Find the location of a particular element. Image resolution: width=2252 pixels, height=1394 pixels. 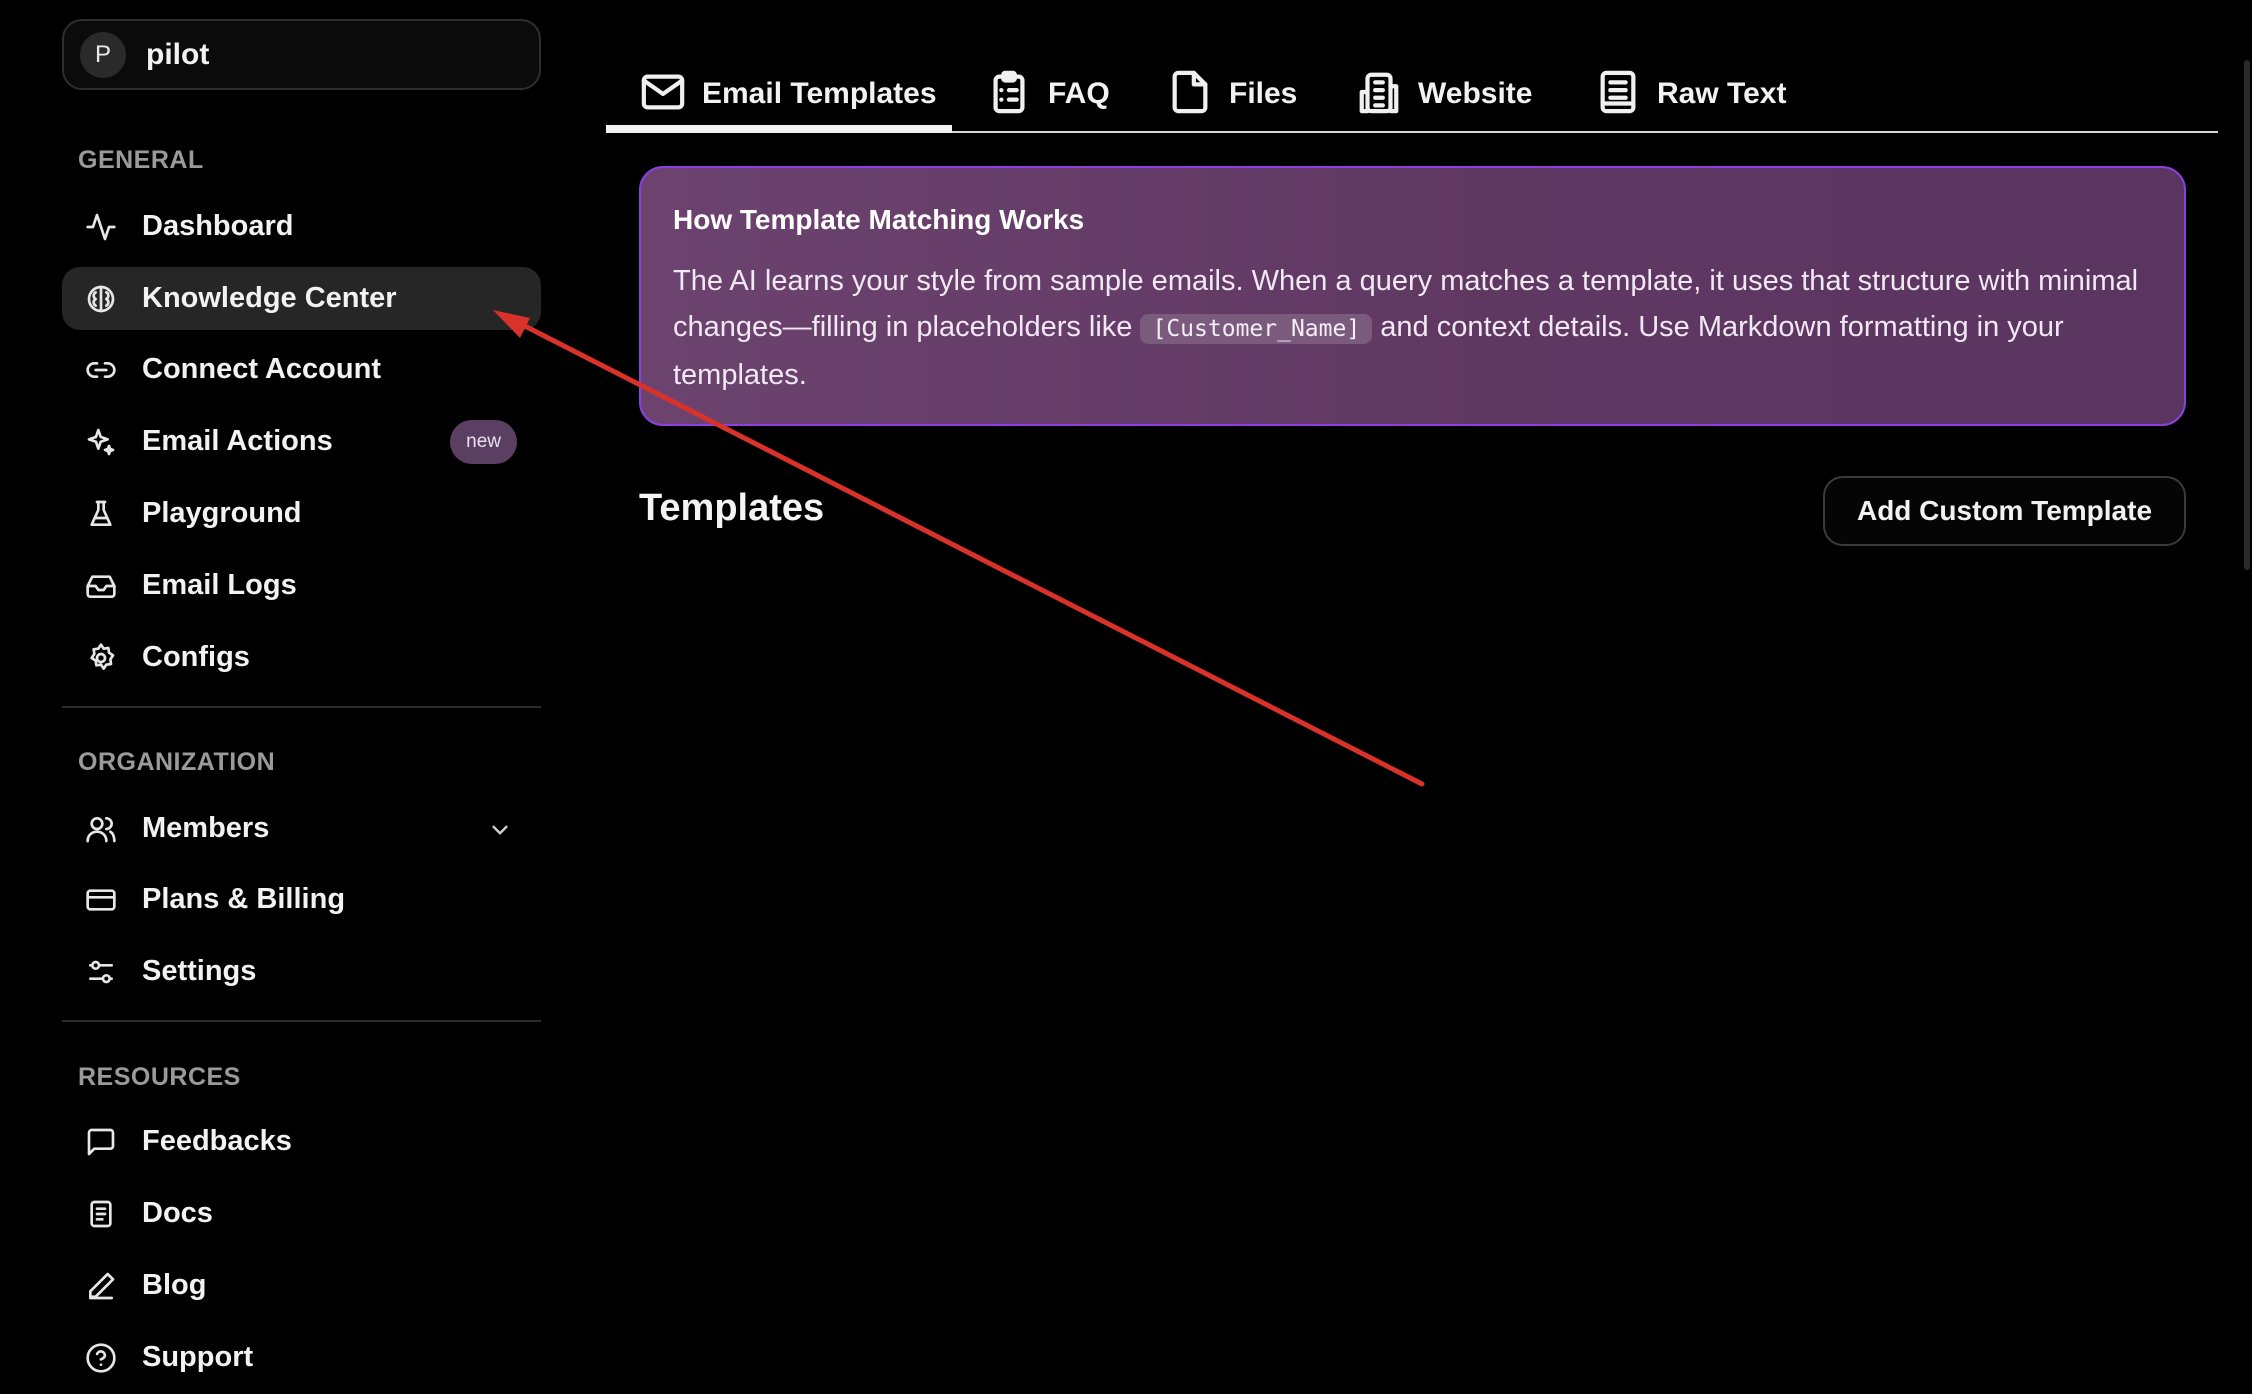

tab-email-templates: Email Templates is located at coordinates (788, 94).